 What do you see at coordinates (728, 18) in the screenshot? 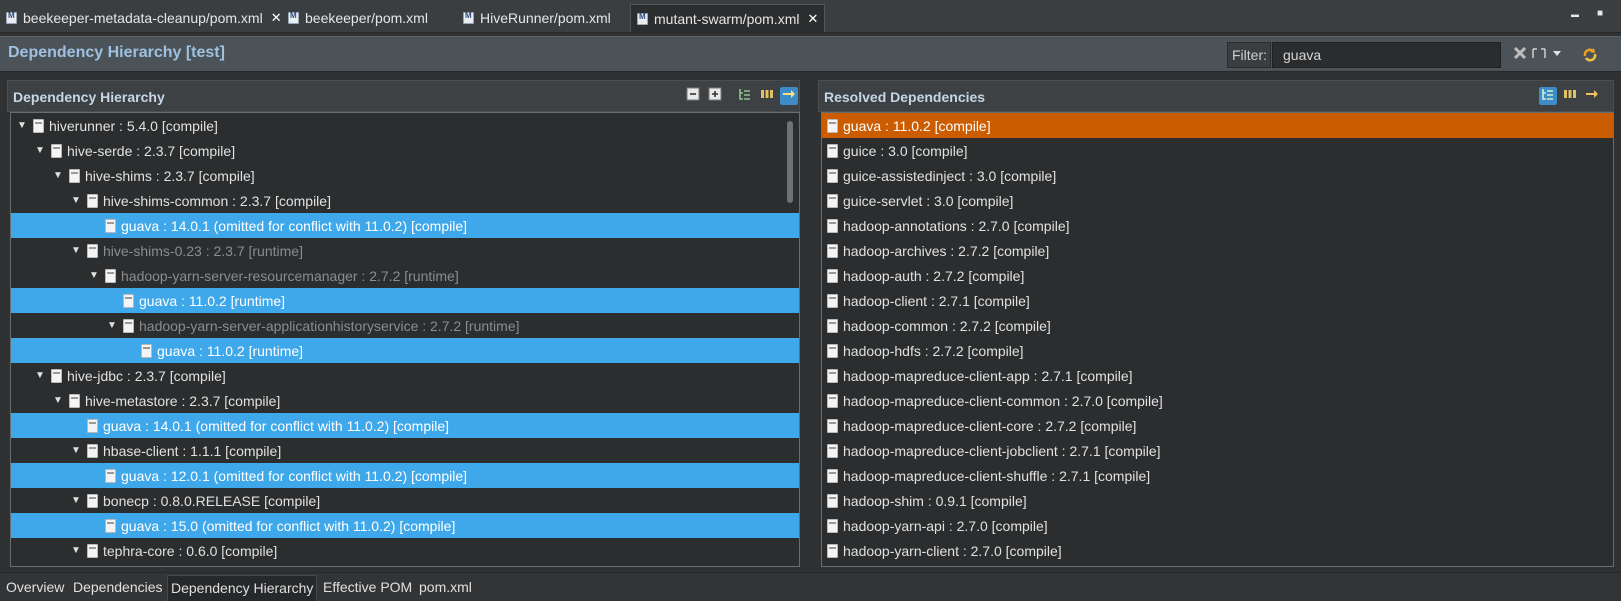
I see `editor-tab-mutant-swarm: mutant-swarm/pom.xml ✕` at bounding box center [728, 18].